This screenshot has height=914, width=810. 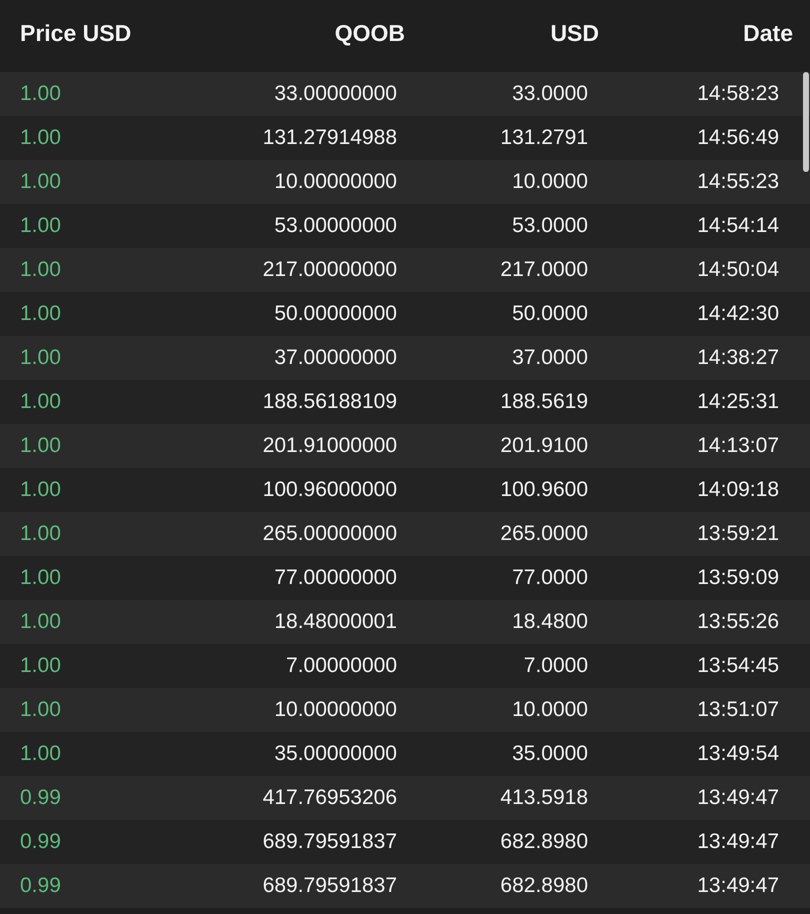 What do you see at coordinates (737, 402) in the screenshot?
I see `table-cell-text: 14:25:31` at bounding box center [737, 402].